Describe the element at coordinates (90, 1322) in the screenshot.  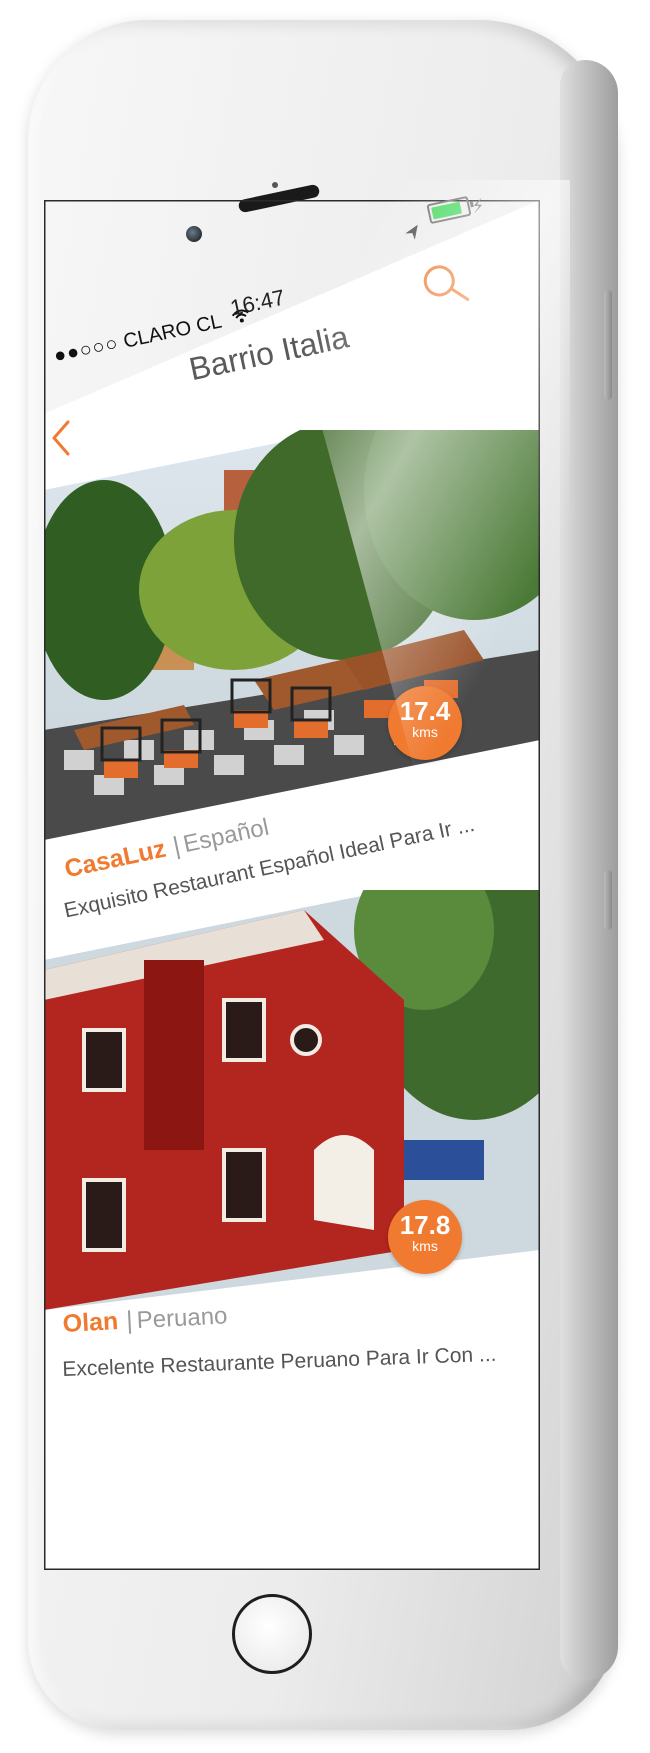
I see `restaurant-name: Olan` at that location.